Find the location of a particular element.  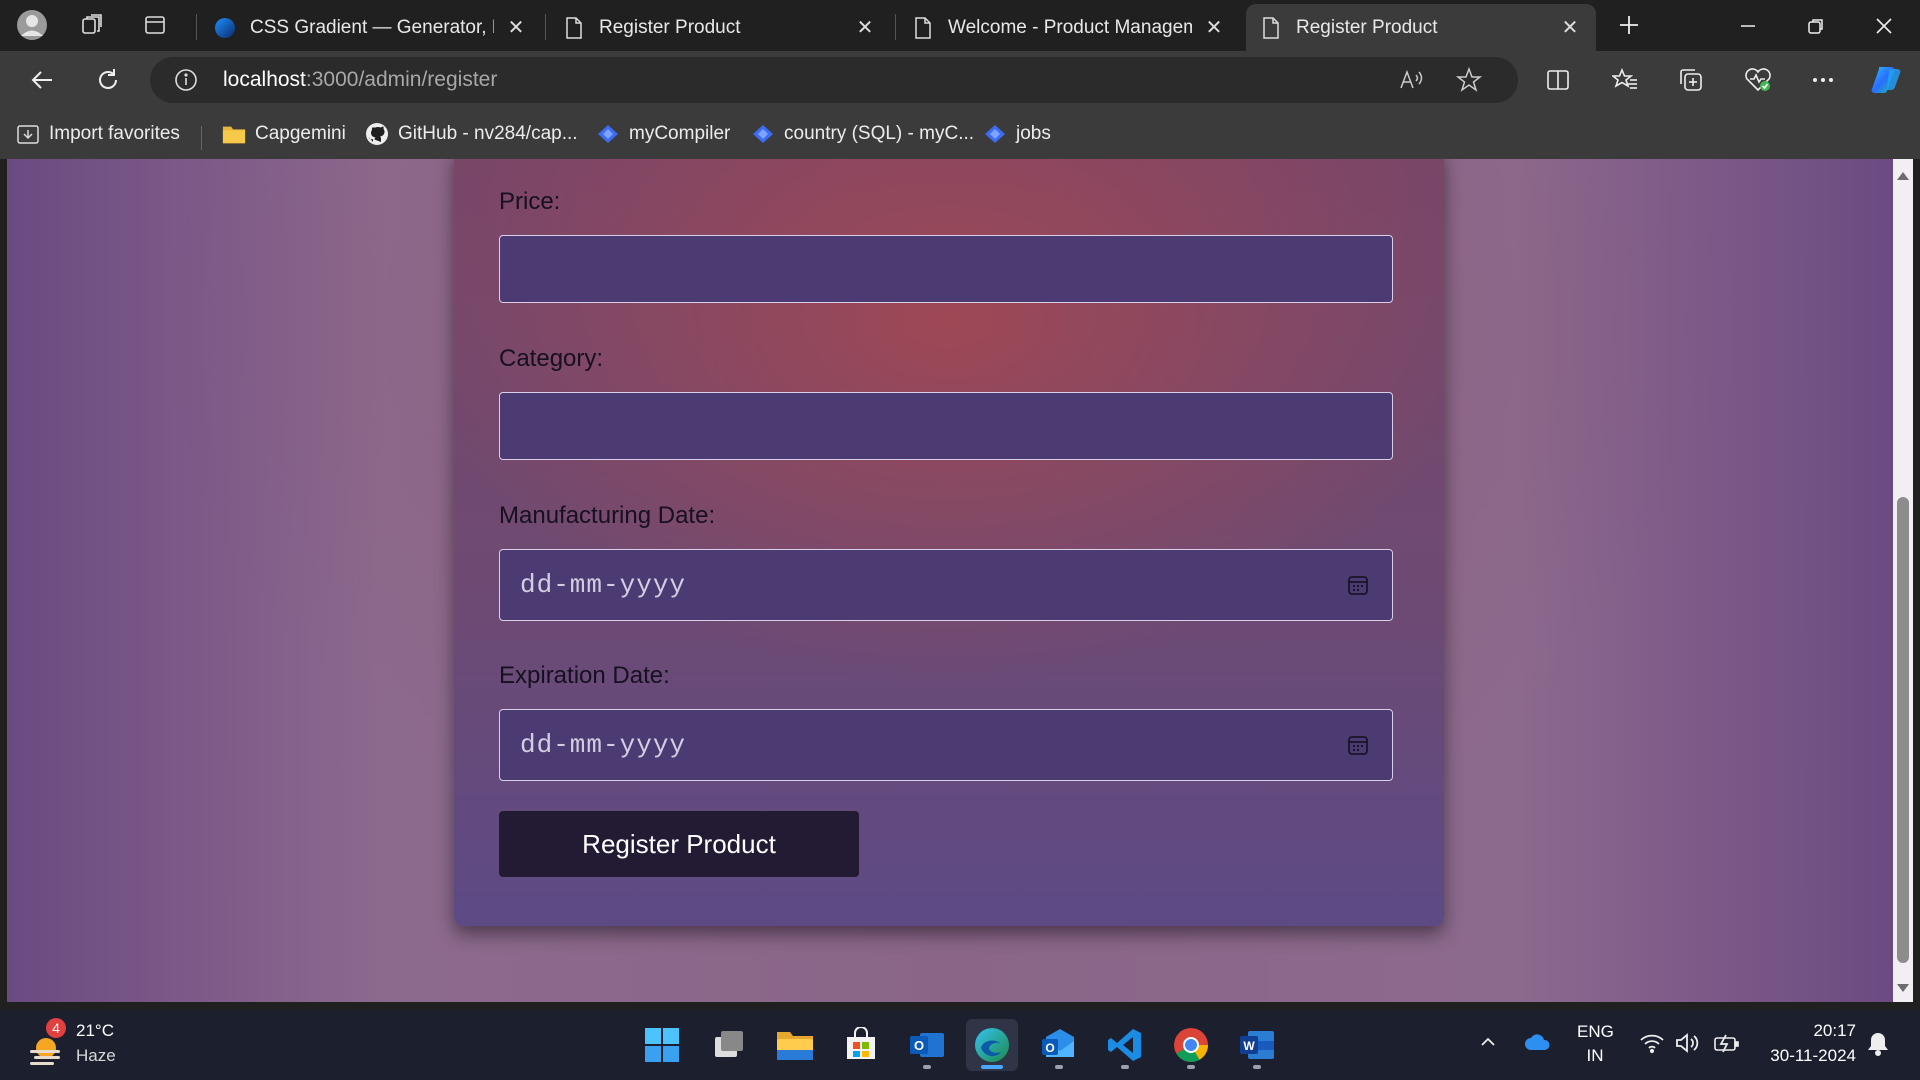

favorite-label: Capgemini is located at coordinates (300, 133).